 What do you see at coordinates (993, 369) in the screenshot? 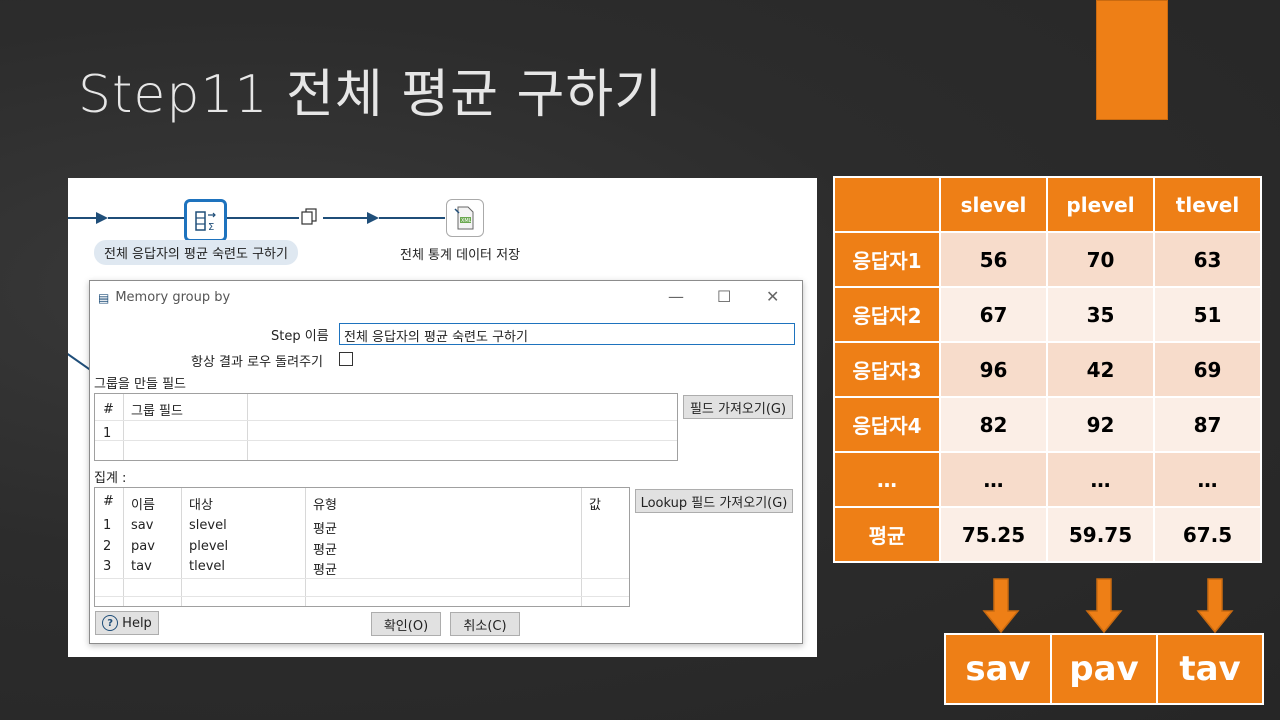
I see `table-cell: 96` at bounding box center [993, 369].